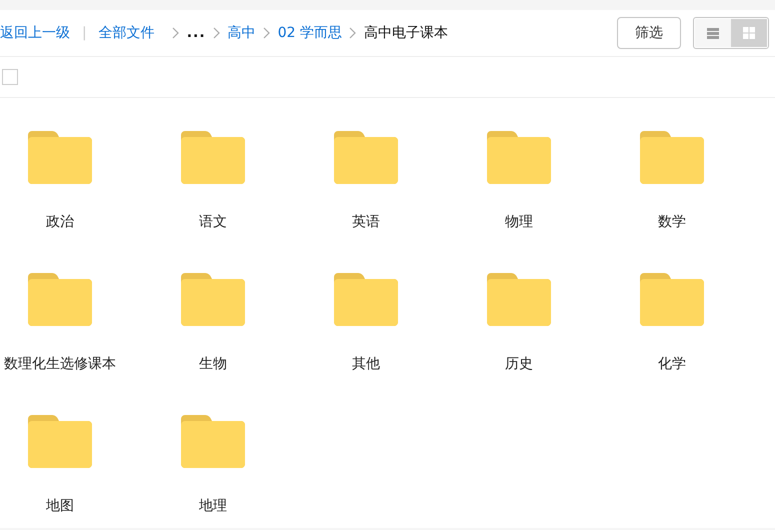 The image size is (775, 530). What do you see at coordinates (60, 364) in the screenshot?
I see `folder-name: 数理化生选修课本` at bounding box center [60, 364].